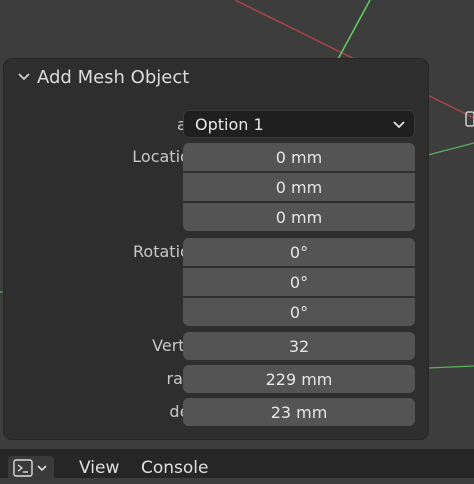  I want to click on rotation-y-value: 0°, so click(299, 282).